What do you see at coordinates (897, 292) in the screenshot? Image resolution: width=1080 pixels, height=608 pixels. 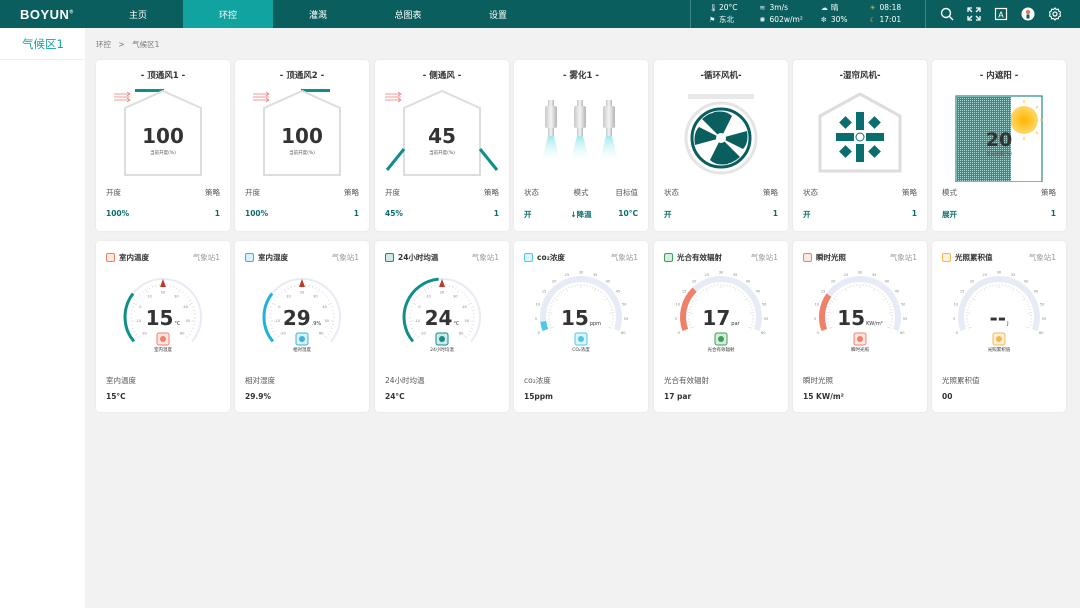 I see `gauge-tick-label: 45` at bounding box center [897, 292].